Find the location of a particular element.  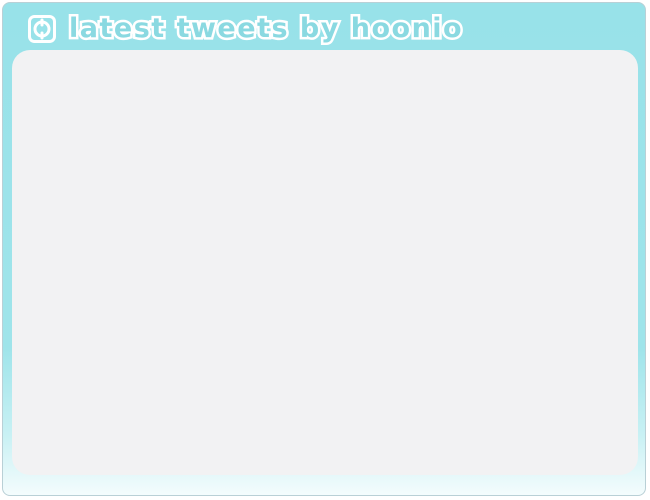

widget-title-fill: latest tweets by hoonio is located at coordinates (266, 28).